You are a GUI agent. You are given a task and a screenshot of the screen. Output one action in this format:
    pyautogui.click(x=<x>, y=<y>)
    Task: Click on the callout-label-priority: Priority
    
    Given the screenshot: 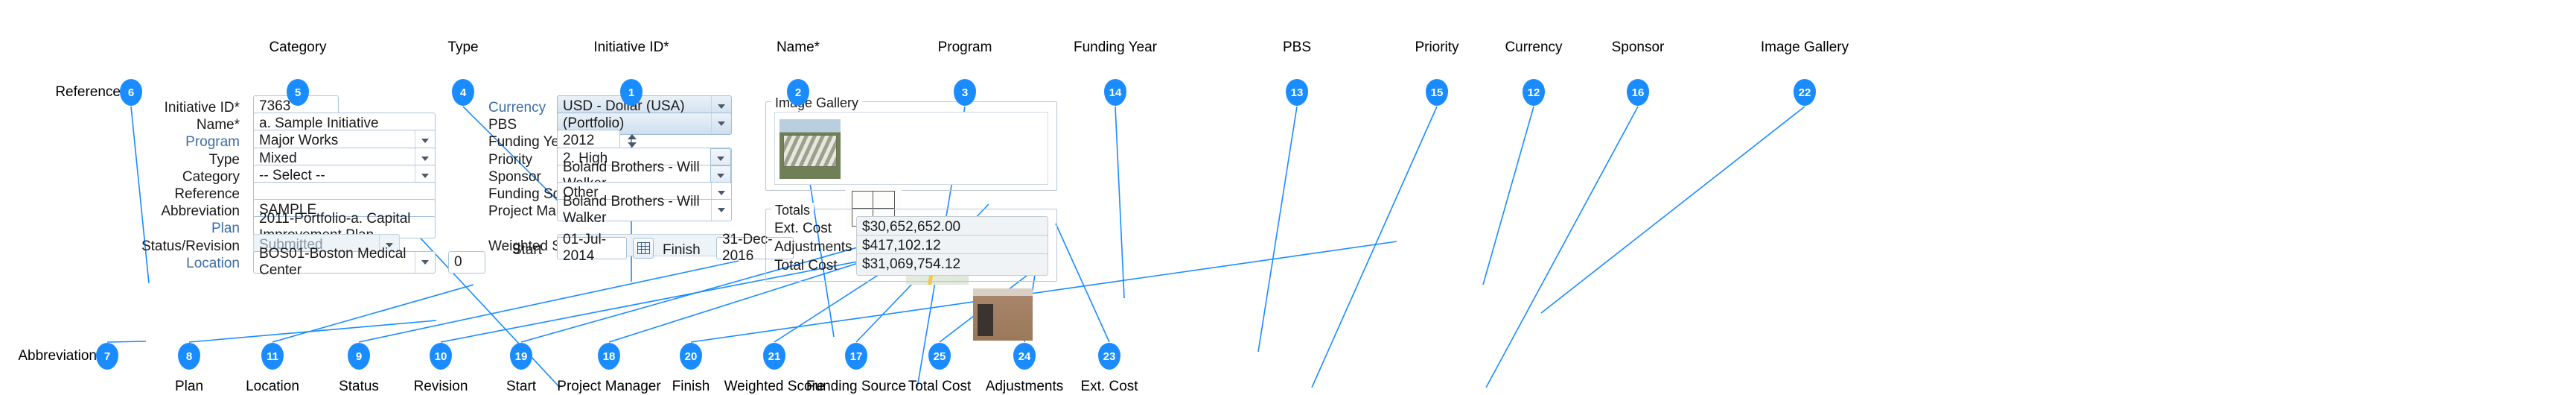 What is the action you would take?
    pyautogui.click(x=1437, y=47)
    